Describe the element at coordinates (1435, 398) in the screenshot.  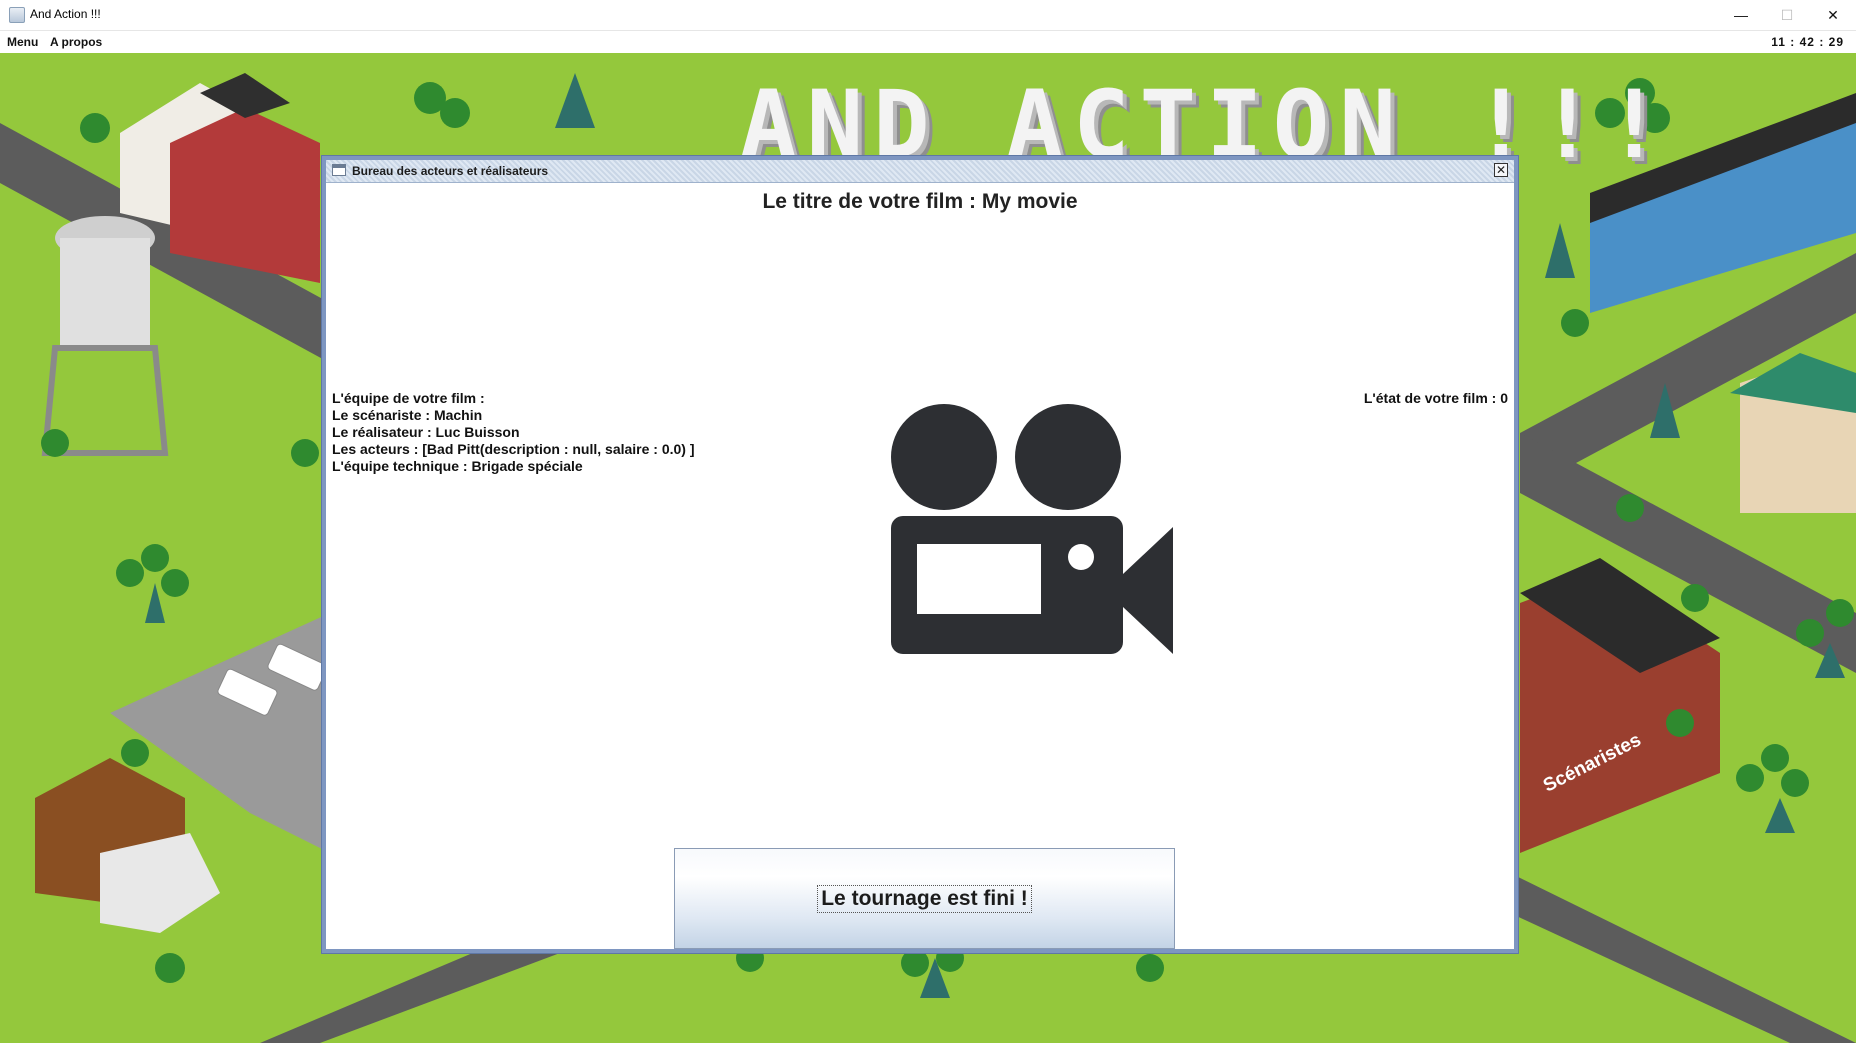
I see `film-state: L'état de votre film : 0` at that location.